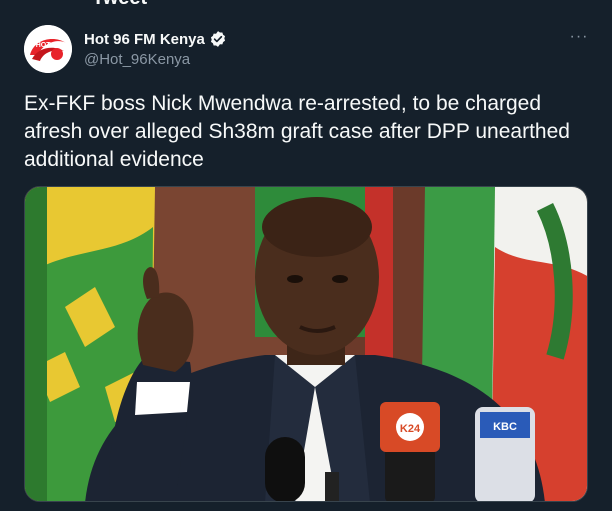  I want to click on author-handle: @Hot_96Kenya, so click(137, 59).